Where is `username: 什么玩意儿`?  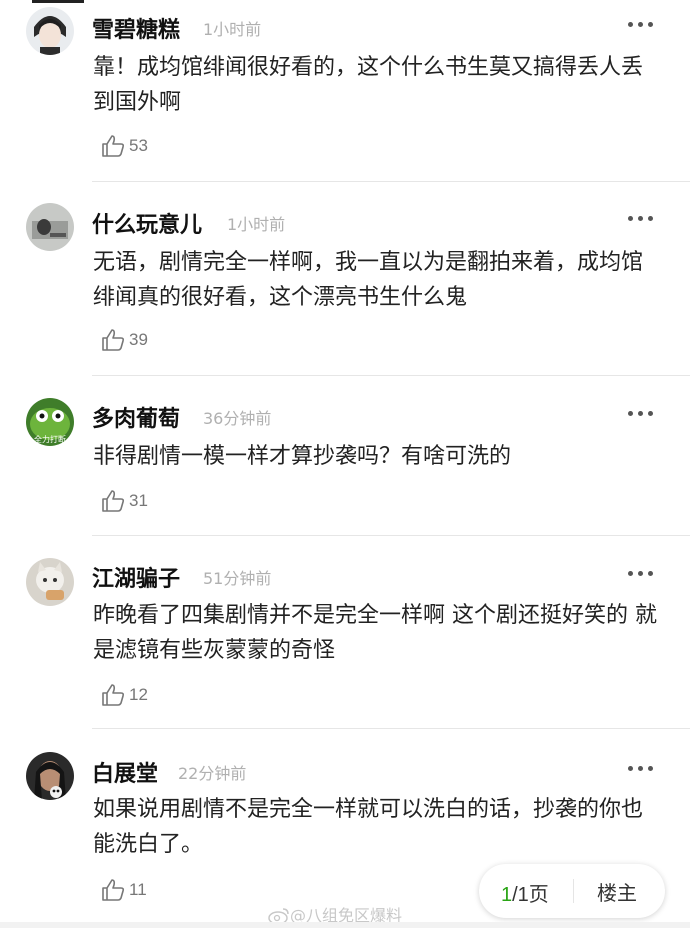 username: 什么玩意儿 is located at coordinates (147, 223).